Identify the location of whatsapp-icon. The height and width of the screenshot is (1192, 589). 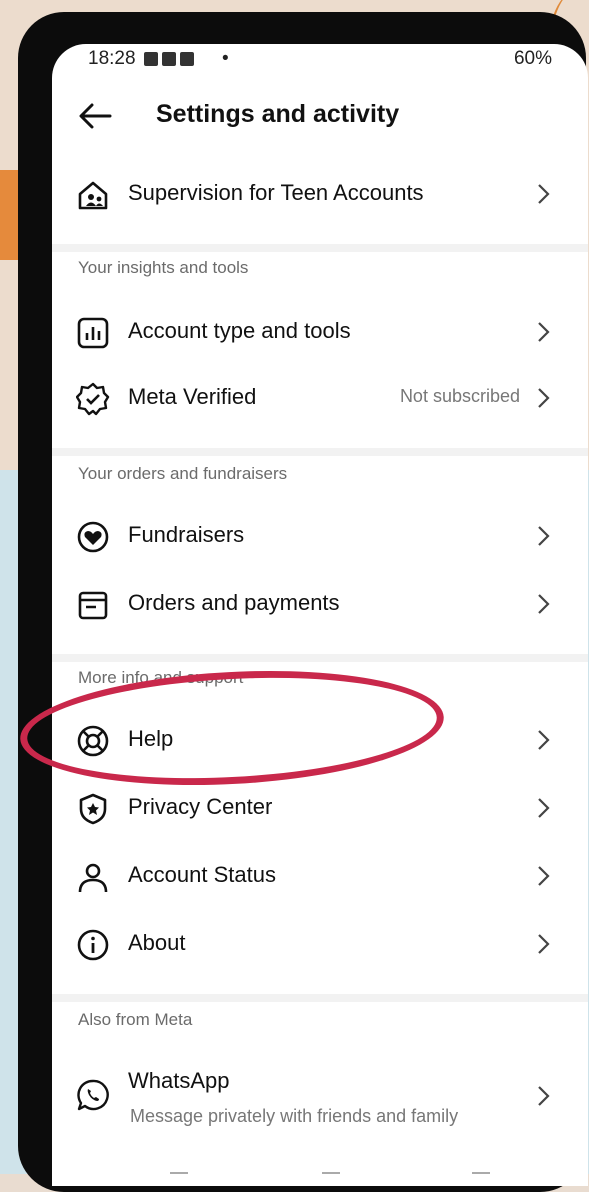
(93, 1095).